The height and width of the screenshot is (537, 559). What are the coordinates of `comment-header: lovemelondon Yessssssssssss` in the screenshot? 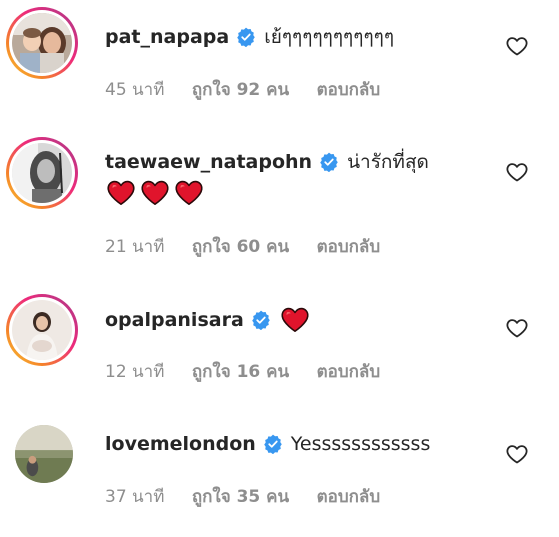 It's located at (267, 444).